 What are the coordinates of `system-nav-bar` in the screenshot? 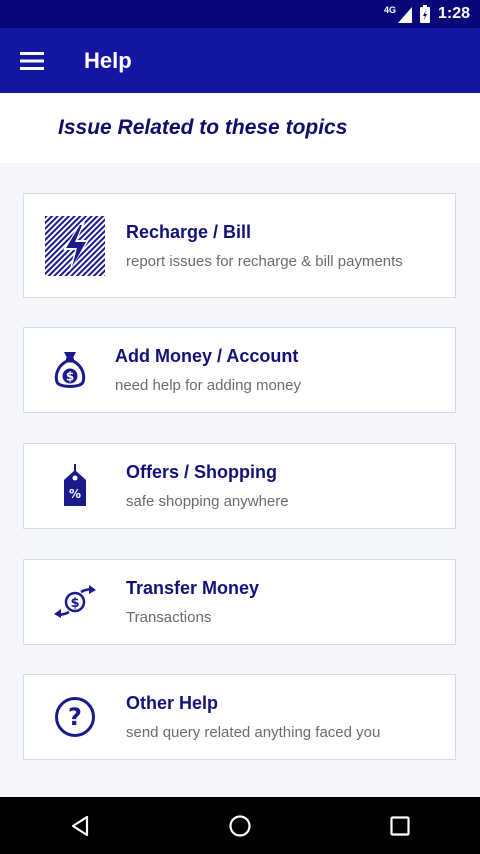 It's located at (240, 825).